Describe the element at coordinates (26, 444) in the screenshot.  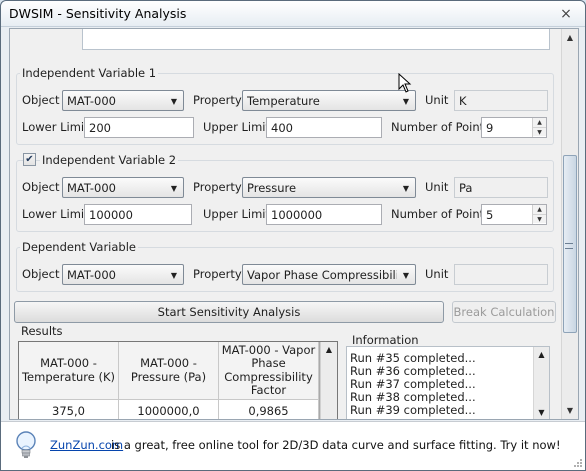
I see `lightbulb-icon` at that location.